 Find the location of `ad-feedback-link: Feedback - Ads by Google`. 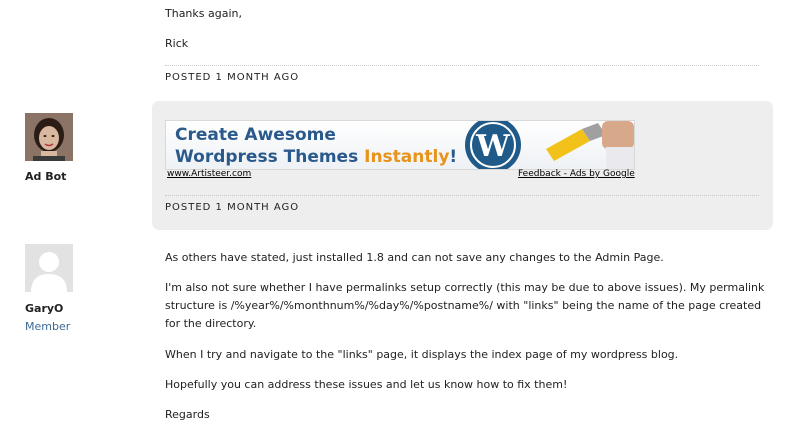

ad-feedback-link: Feedback - Ads by Google is located at coordinates (576, 174).